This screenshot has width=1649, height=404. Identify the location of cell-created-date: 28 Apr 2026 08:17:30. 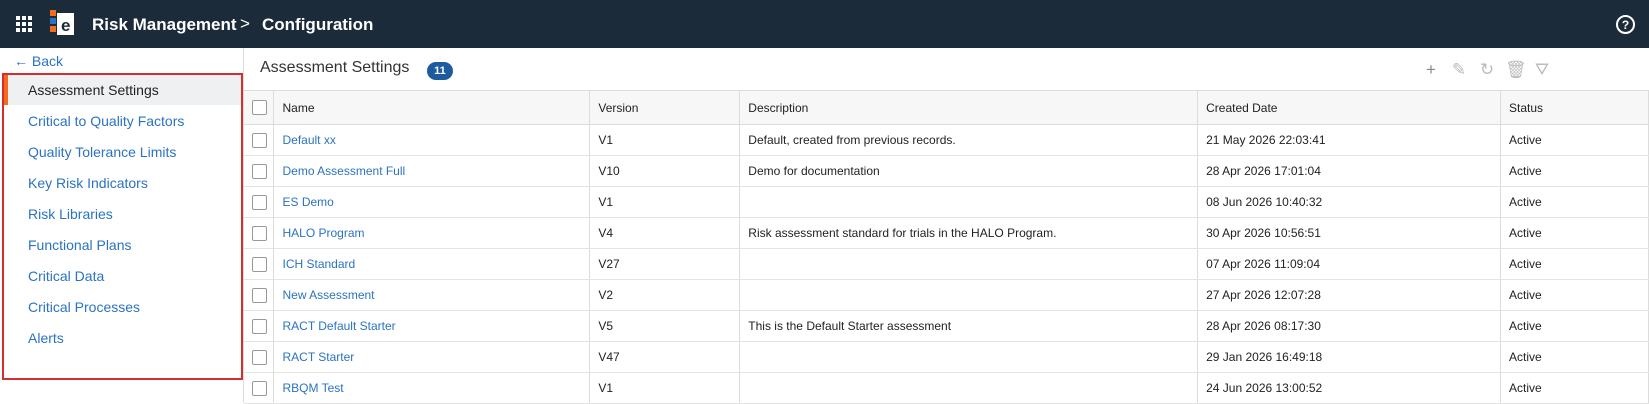
(1349, 326).